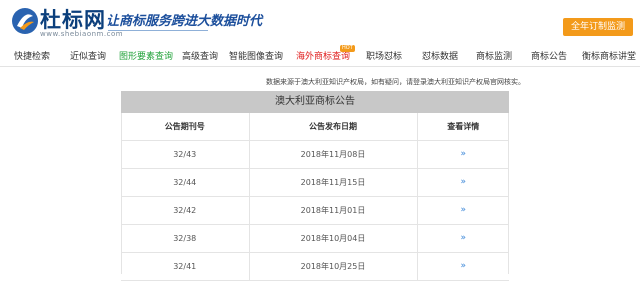  I want to click on nav-item-data: 怼标数据, so click(440, 55).